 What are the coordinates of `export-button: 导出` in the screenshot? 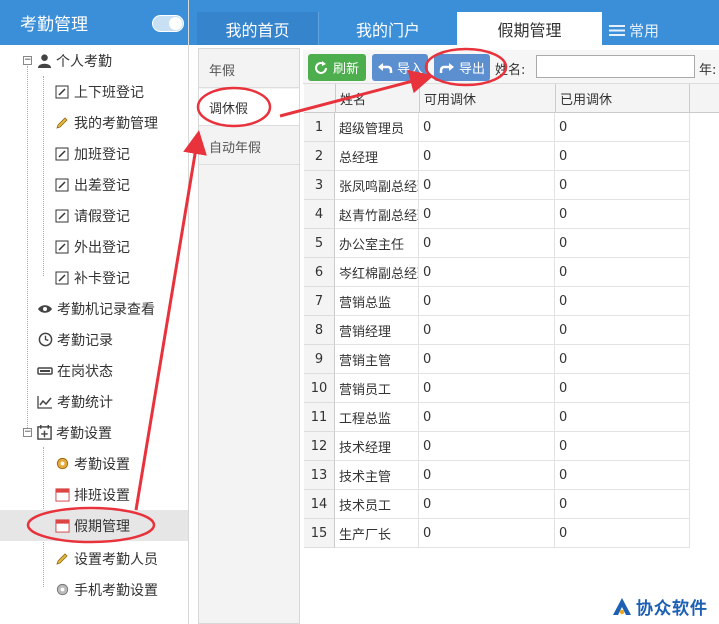 It's located at (462, 67).